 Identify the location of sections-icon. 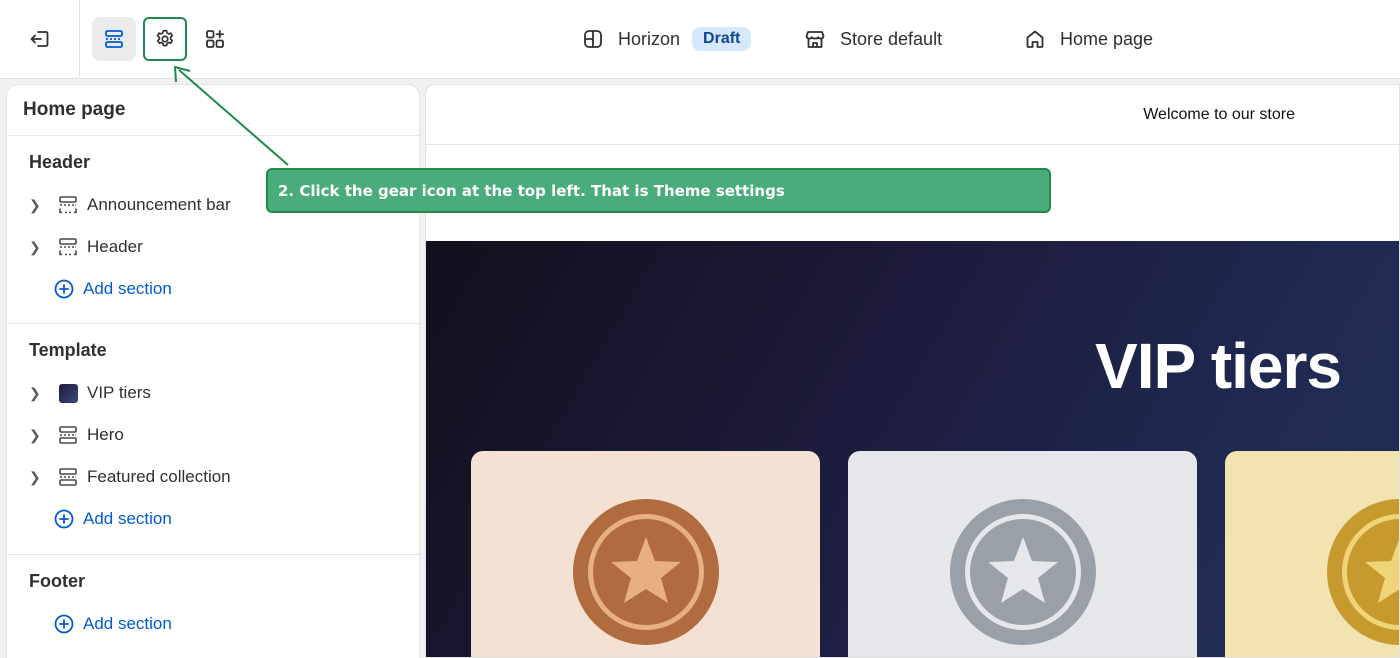
(114, 39).